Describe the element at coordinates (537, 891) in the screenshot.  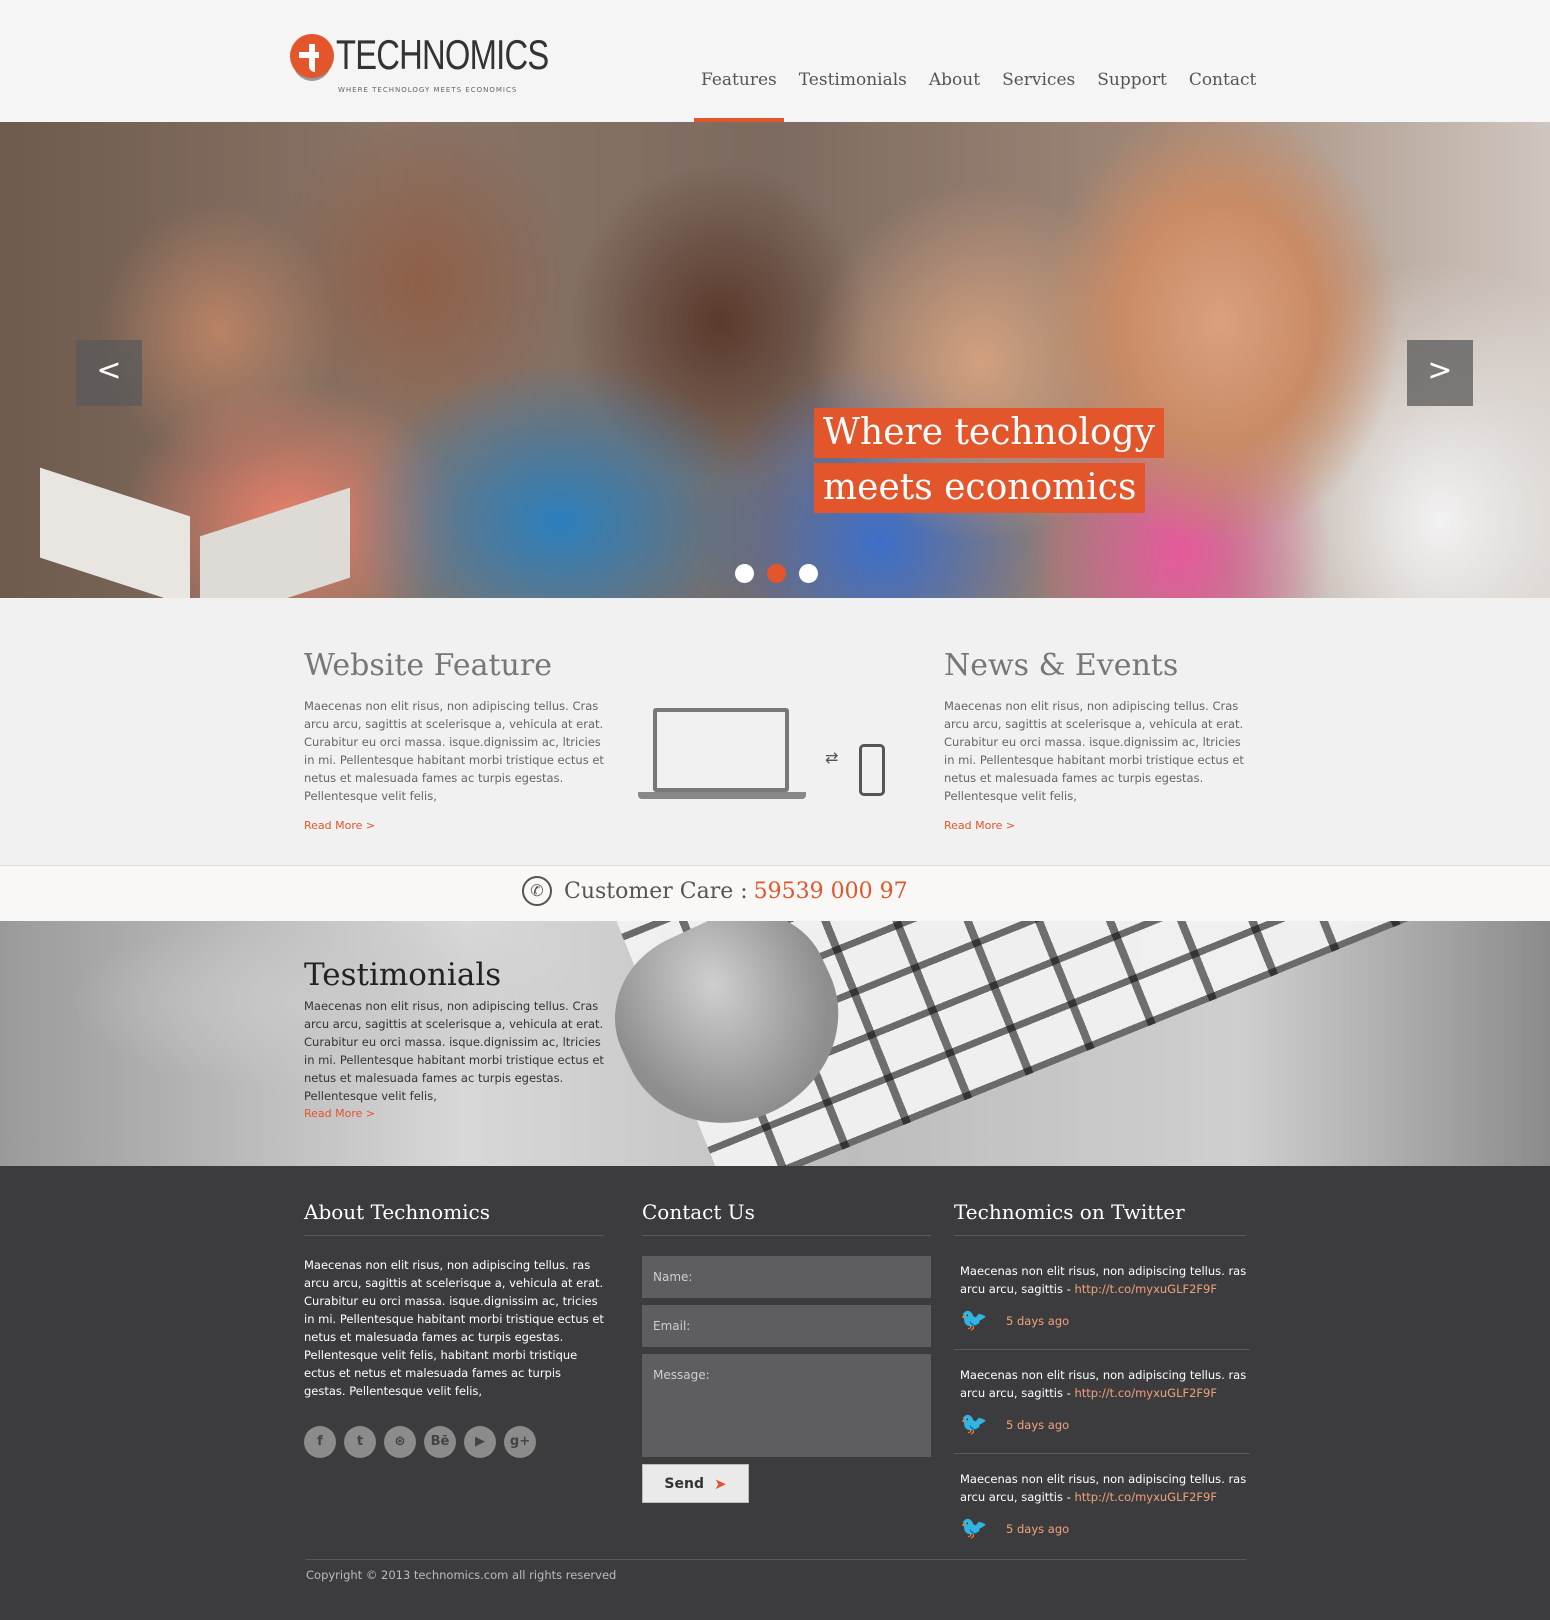
I see `phone-icon: ✆` at that location.